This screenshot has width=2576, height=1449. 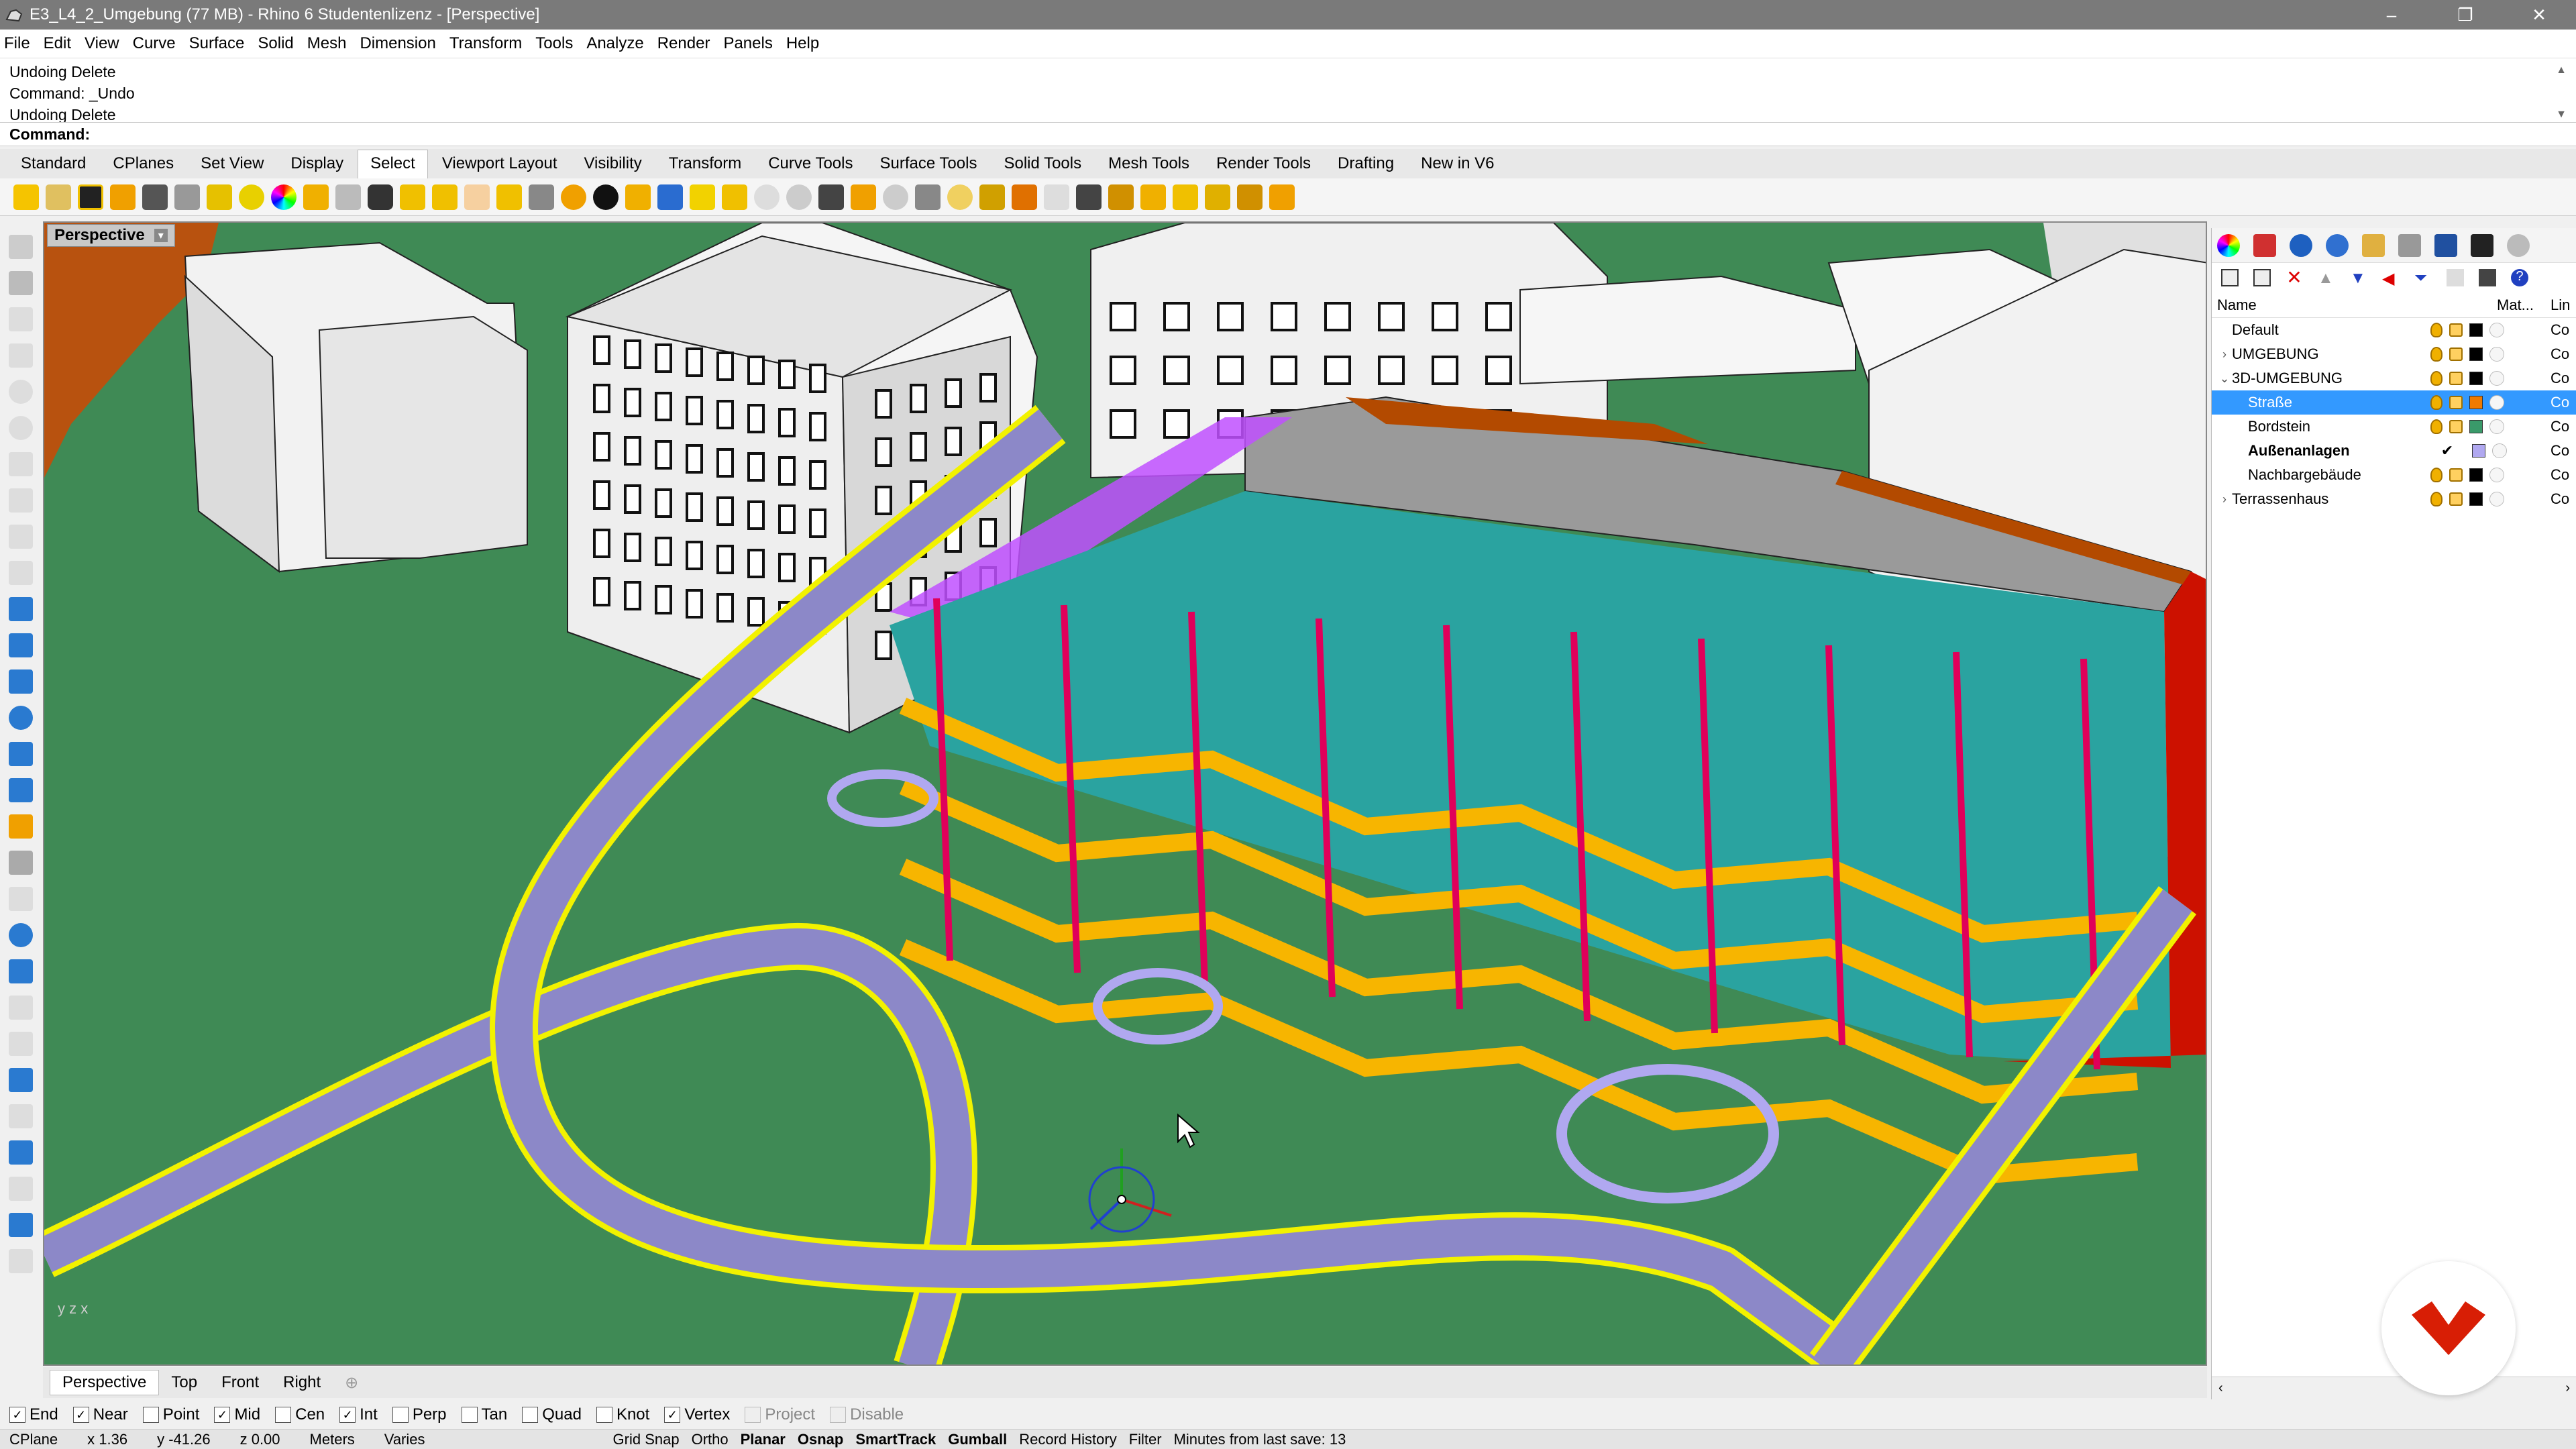 I want to click on layer-row: Bordstein Co, so click(x=2394, y=427).